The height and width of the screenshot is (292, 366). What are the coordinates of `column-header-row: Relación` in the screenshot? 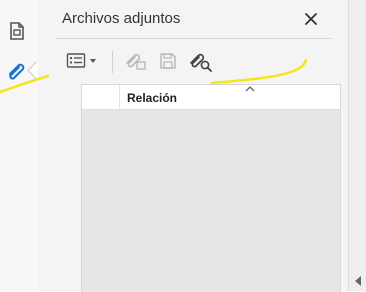 It's located at (211, 97).